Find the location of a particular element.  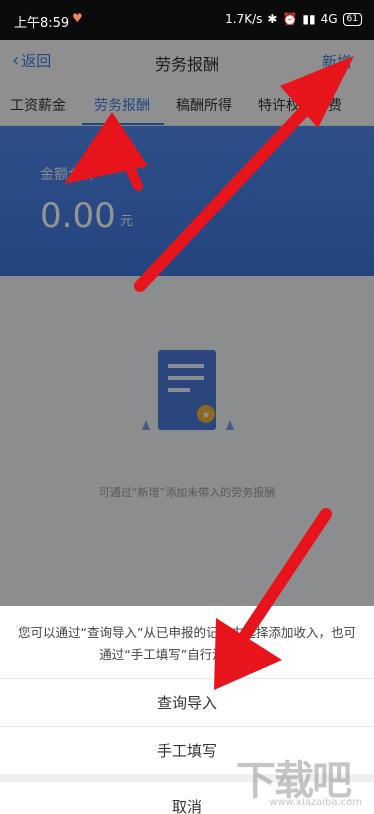

network-type: 4G is located at coordinates (329, 19).